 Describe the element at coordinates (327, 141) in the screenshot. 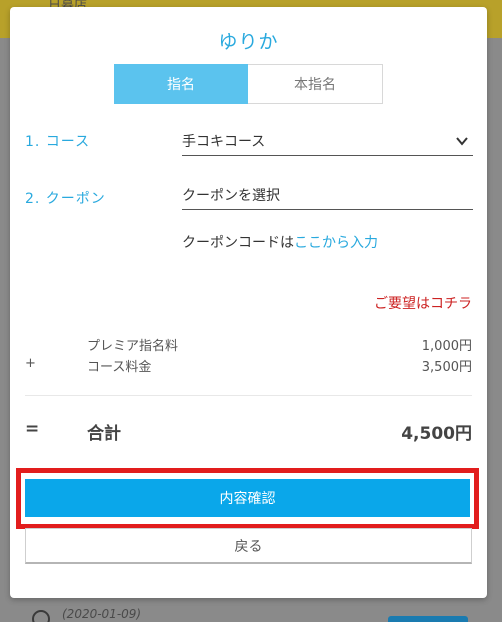

I see `course-select: 手コキコース` at that location.